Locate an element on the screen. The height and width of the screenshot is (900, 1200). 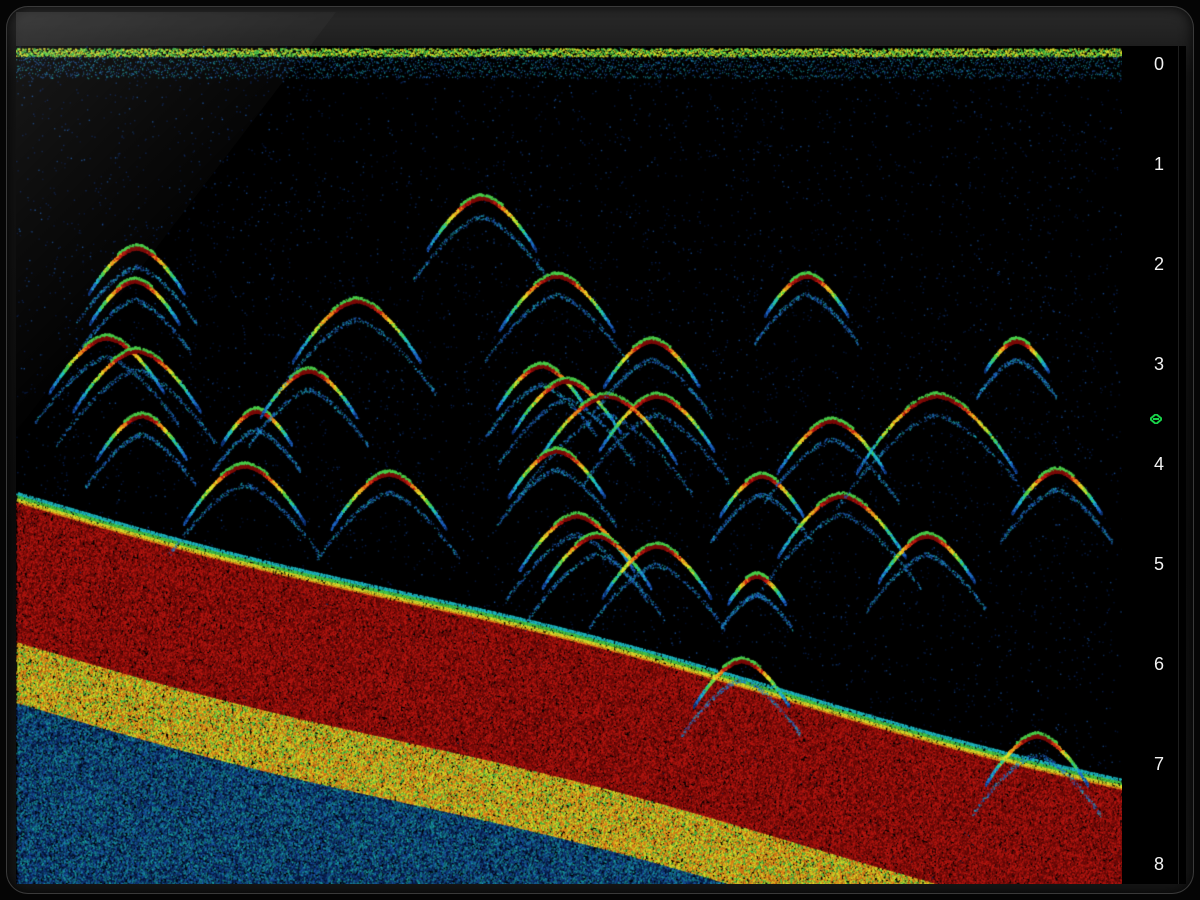
depth-label: 4 is located at coordinates (1158, 464).